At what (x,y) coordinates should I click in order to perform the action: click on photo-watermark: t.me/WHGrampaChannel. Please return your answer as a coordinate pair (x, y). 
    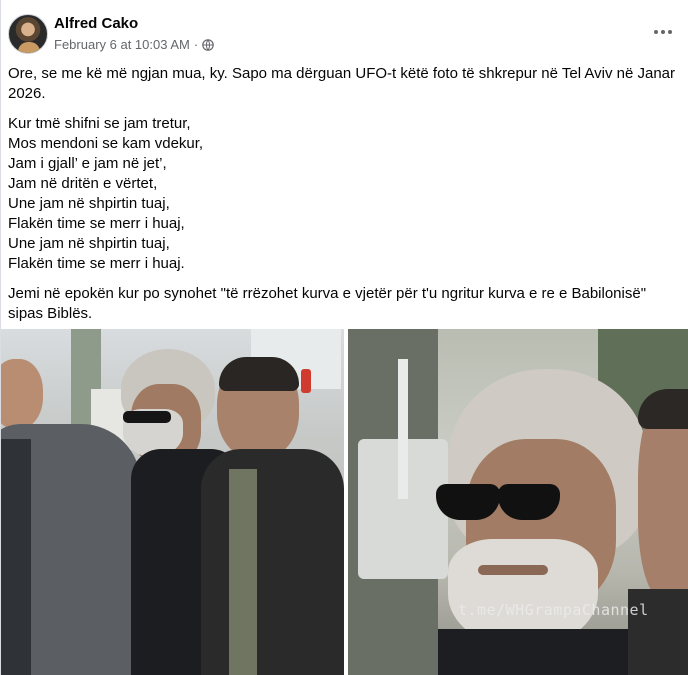
    Looking at the image, I should click on (553, 610).